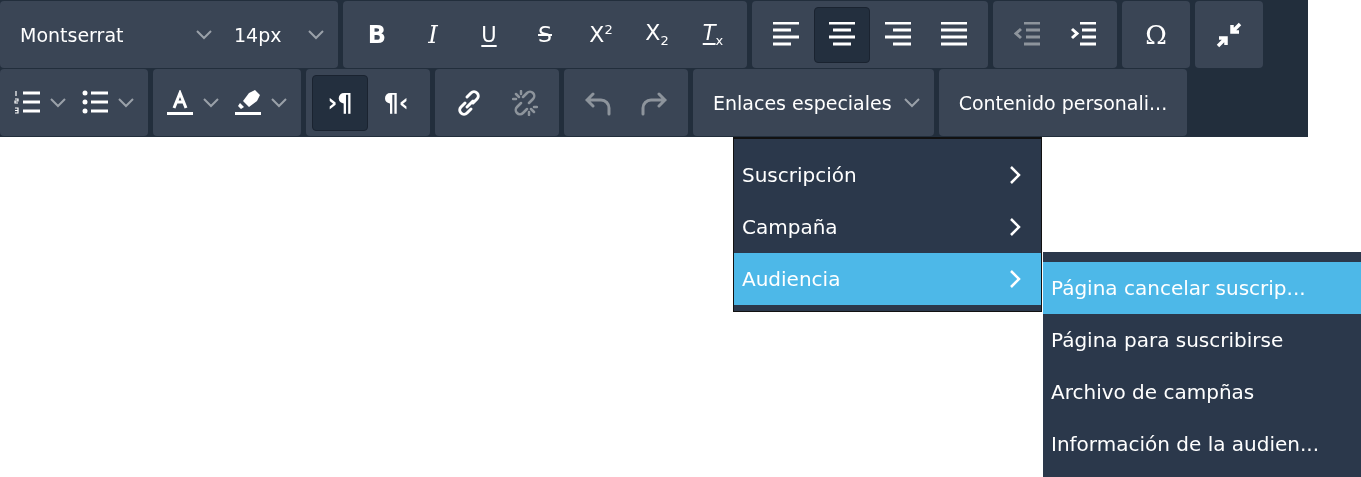  I want to click on menu-item-label: Campaña, so click(790, 227).